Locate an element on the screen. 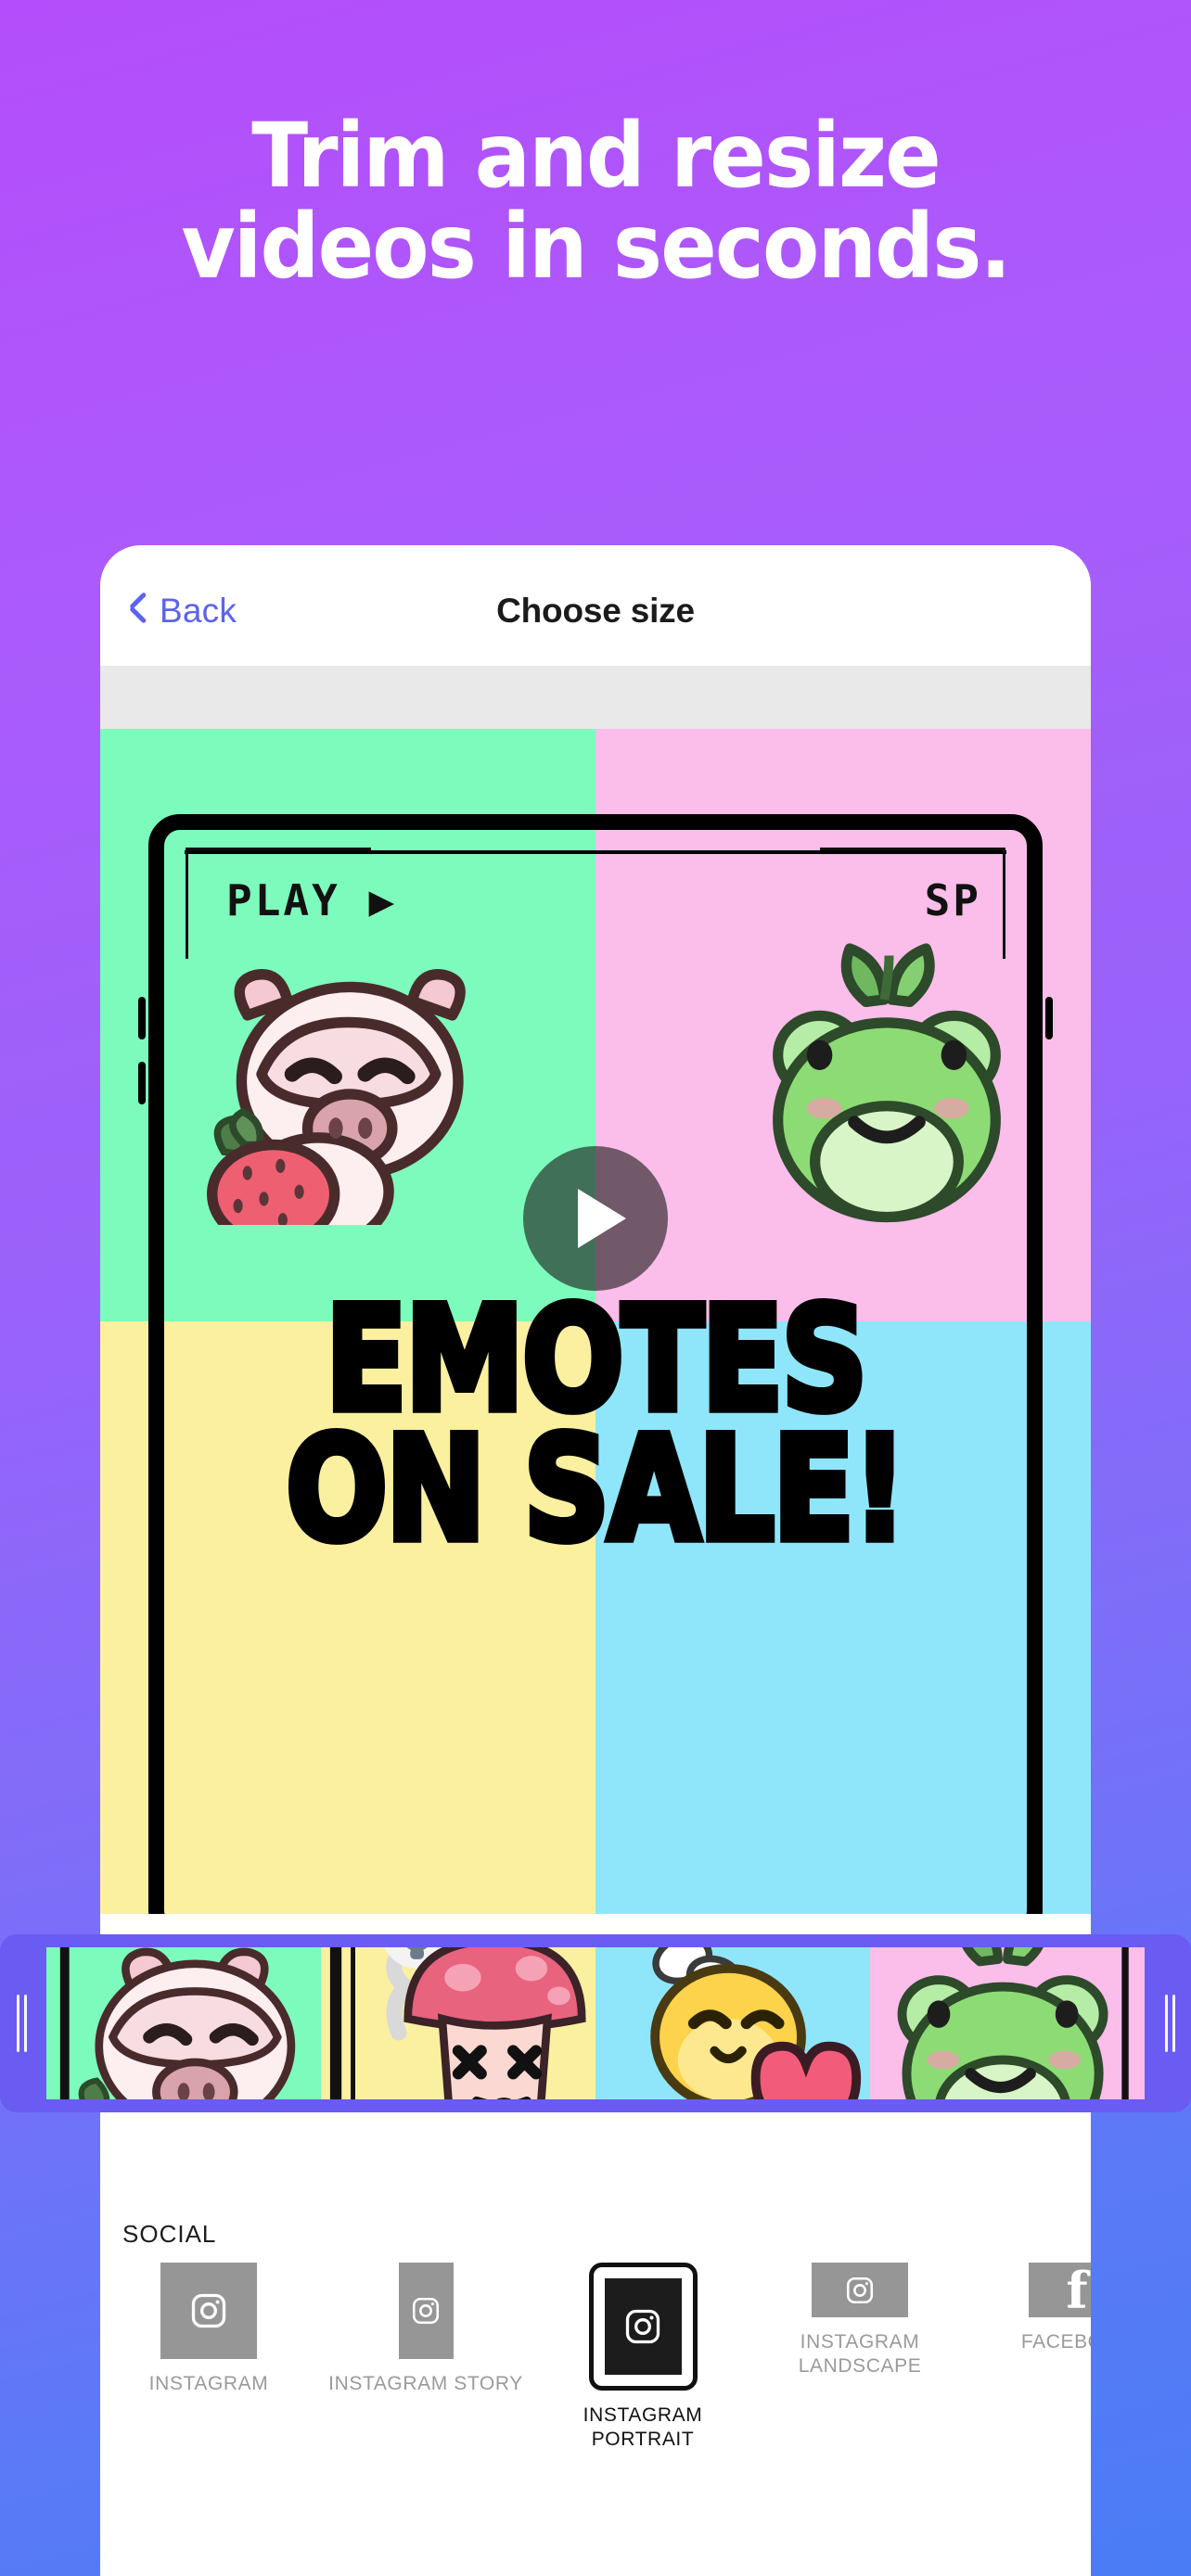 The width and height of the screenshot is (1191, 2576). thumb-frog-sprout is located at coordinates (1007, 2023).